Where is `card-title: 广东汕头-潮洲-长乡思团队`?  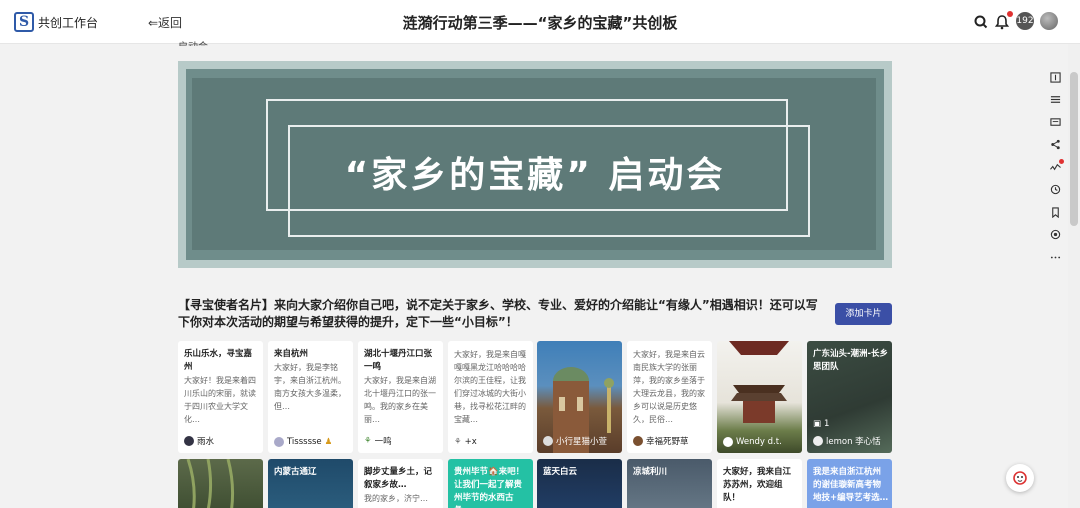
card-title: 广东汕头-潮洲-长乡思团队 is located at coordinates (851, 360).